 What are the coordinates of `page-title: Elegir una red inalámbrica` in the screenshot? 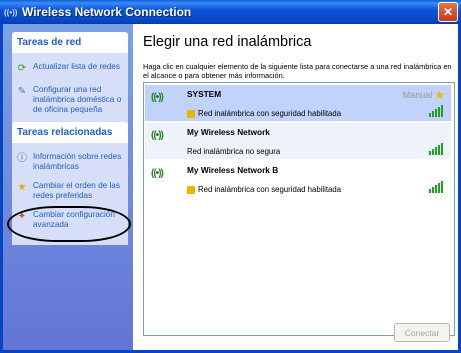 It's located at (227, 42).